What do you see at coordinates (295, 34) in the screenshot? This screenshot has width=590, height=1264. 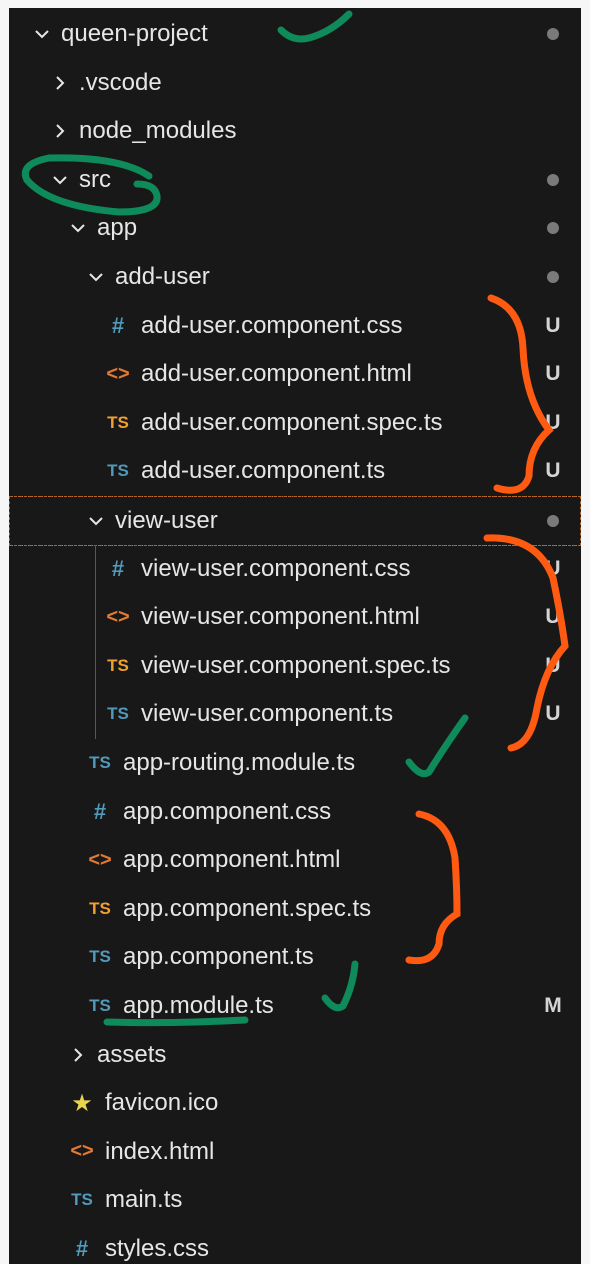 I see `tree-item-queen-project: queen-project` at bounding box center [295, 34].